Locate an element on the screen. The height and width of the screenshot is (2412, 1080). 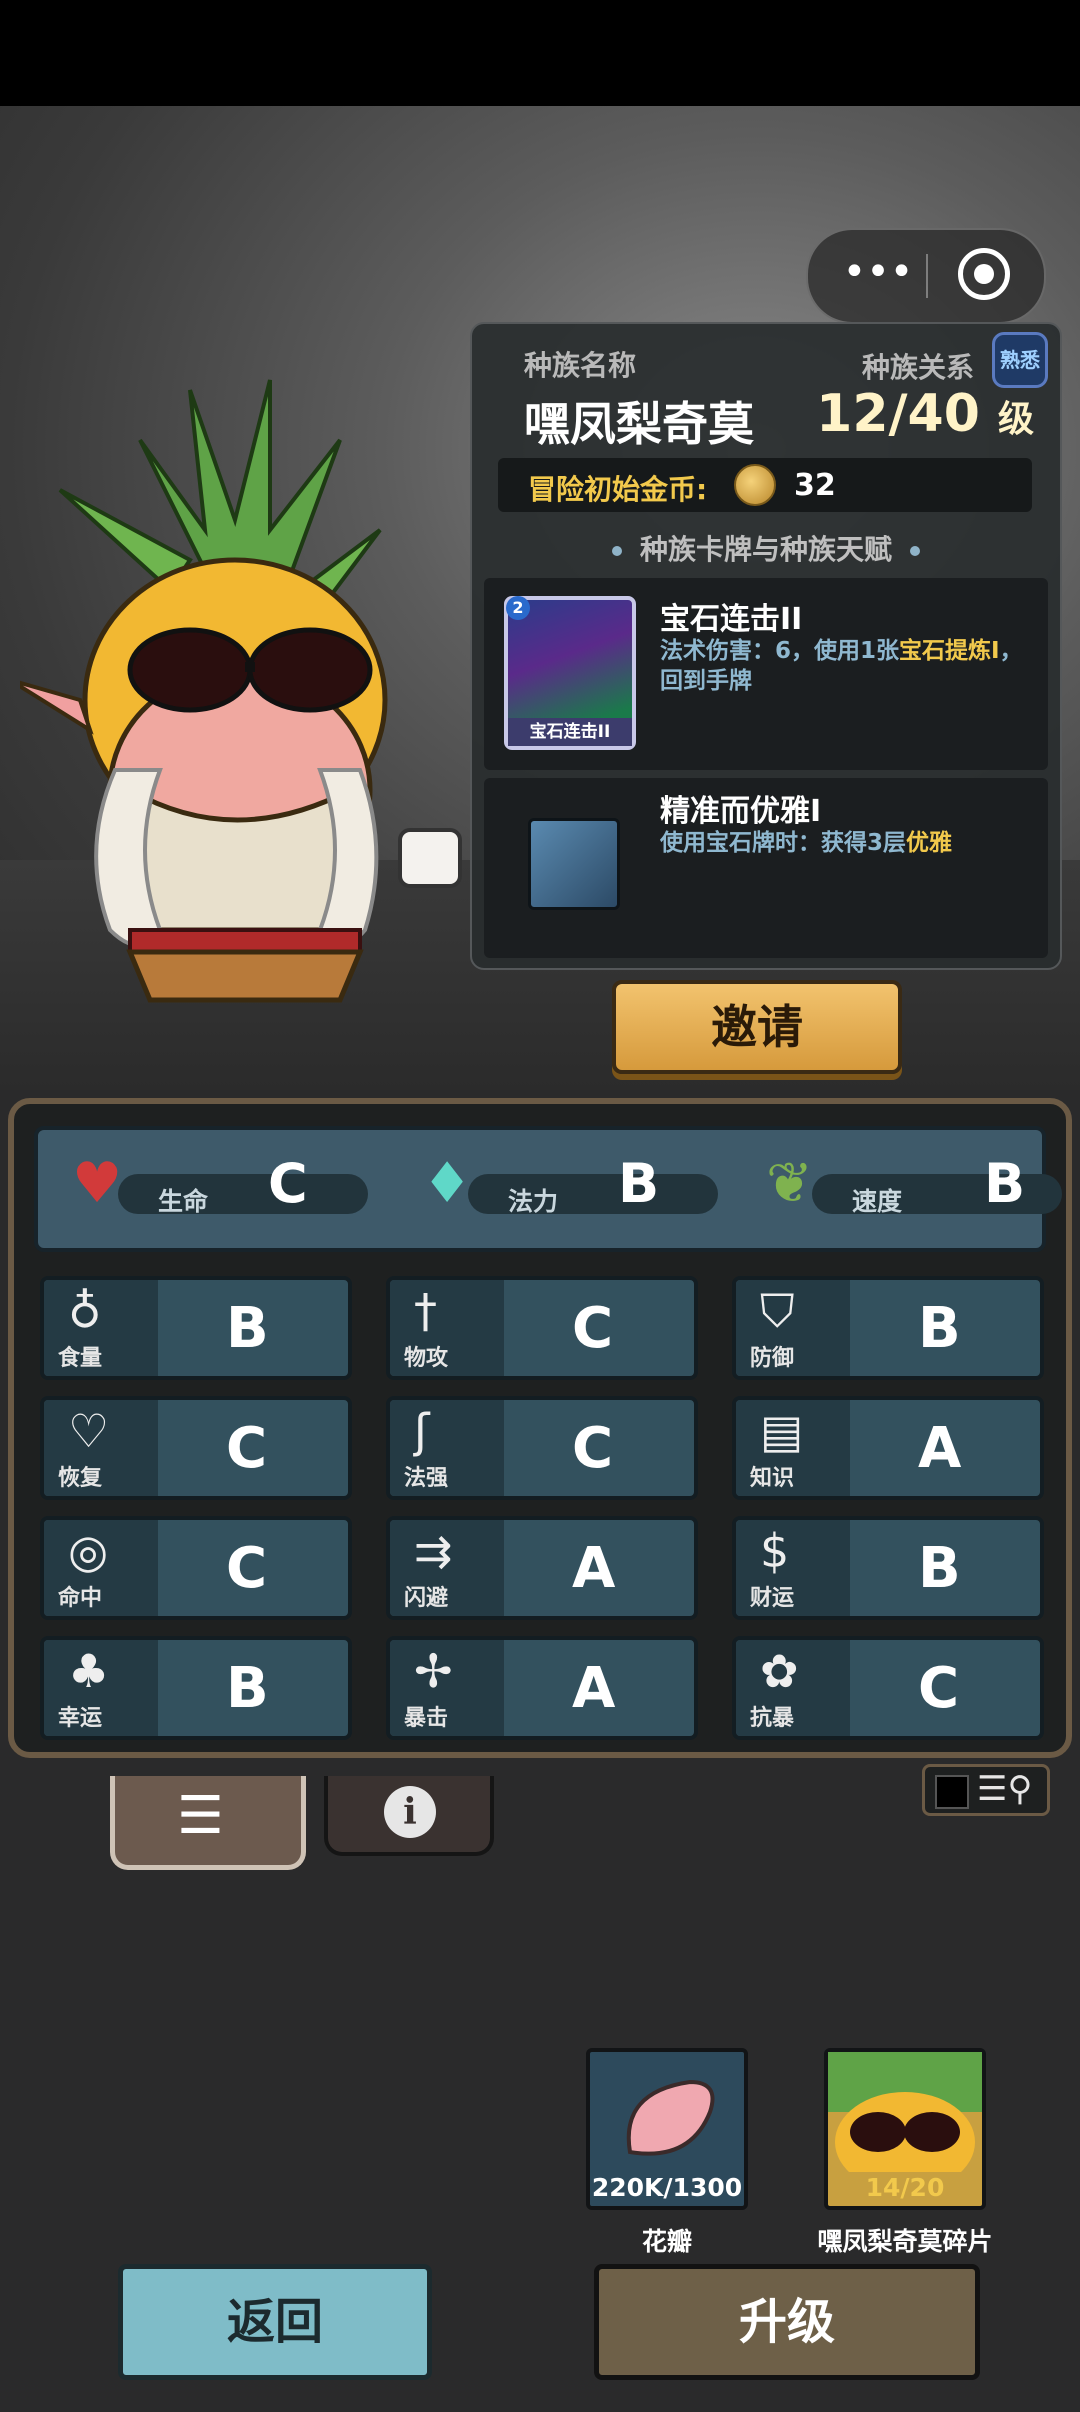
tab-info: i is located at coordinates (409, 1816).